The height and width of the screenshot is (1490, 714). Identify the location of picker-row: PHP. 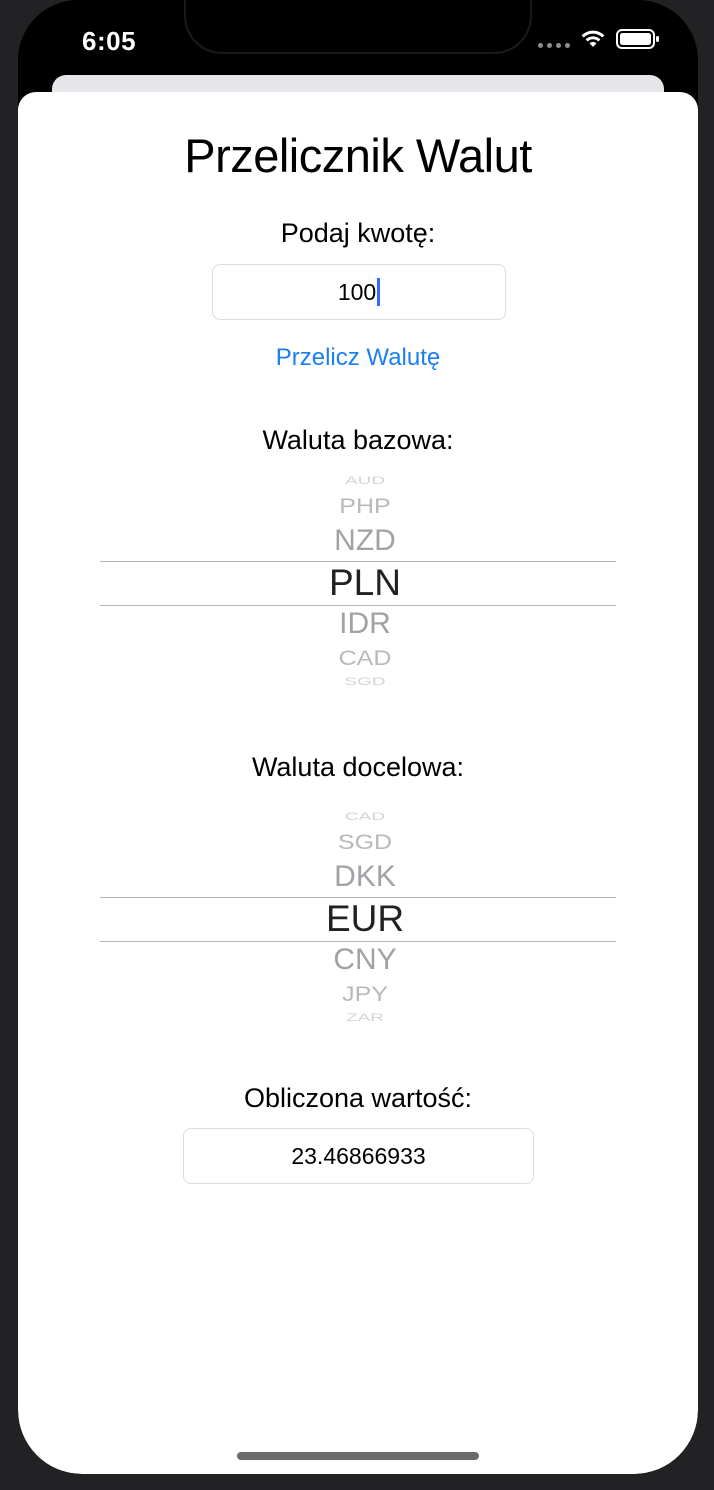
(365, 506).